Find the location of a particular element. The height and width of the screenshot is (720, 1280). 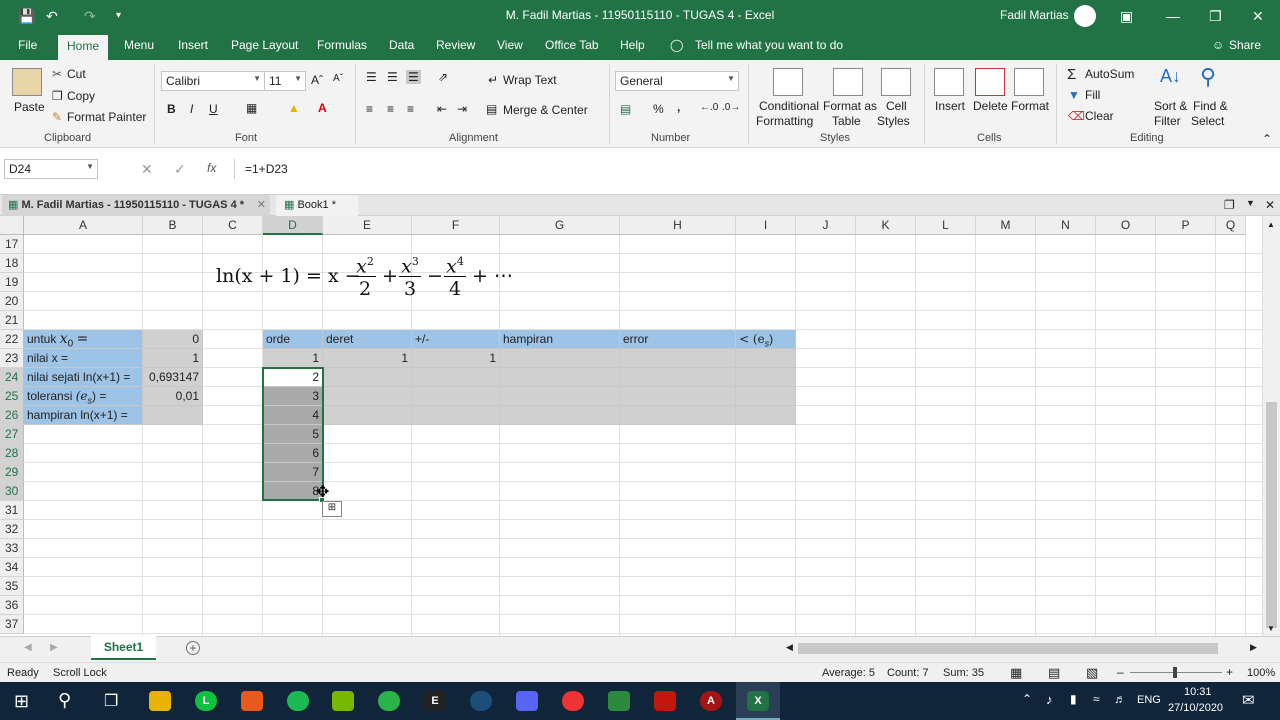

new-tab-icon: ❐ is located at coordinates (1229, 205).